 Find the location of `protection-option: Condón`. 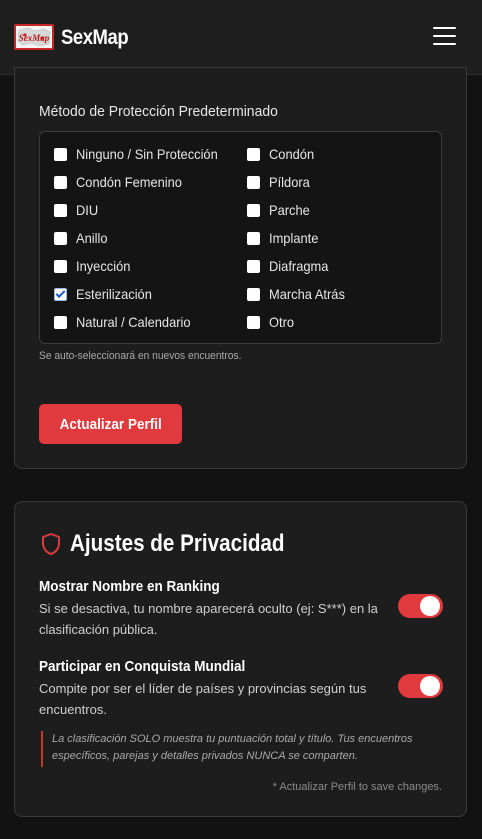

protection-option: Condón is located at coordinates (282, 154).